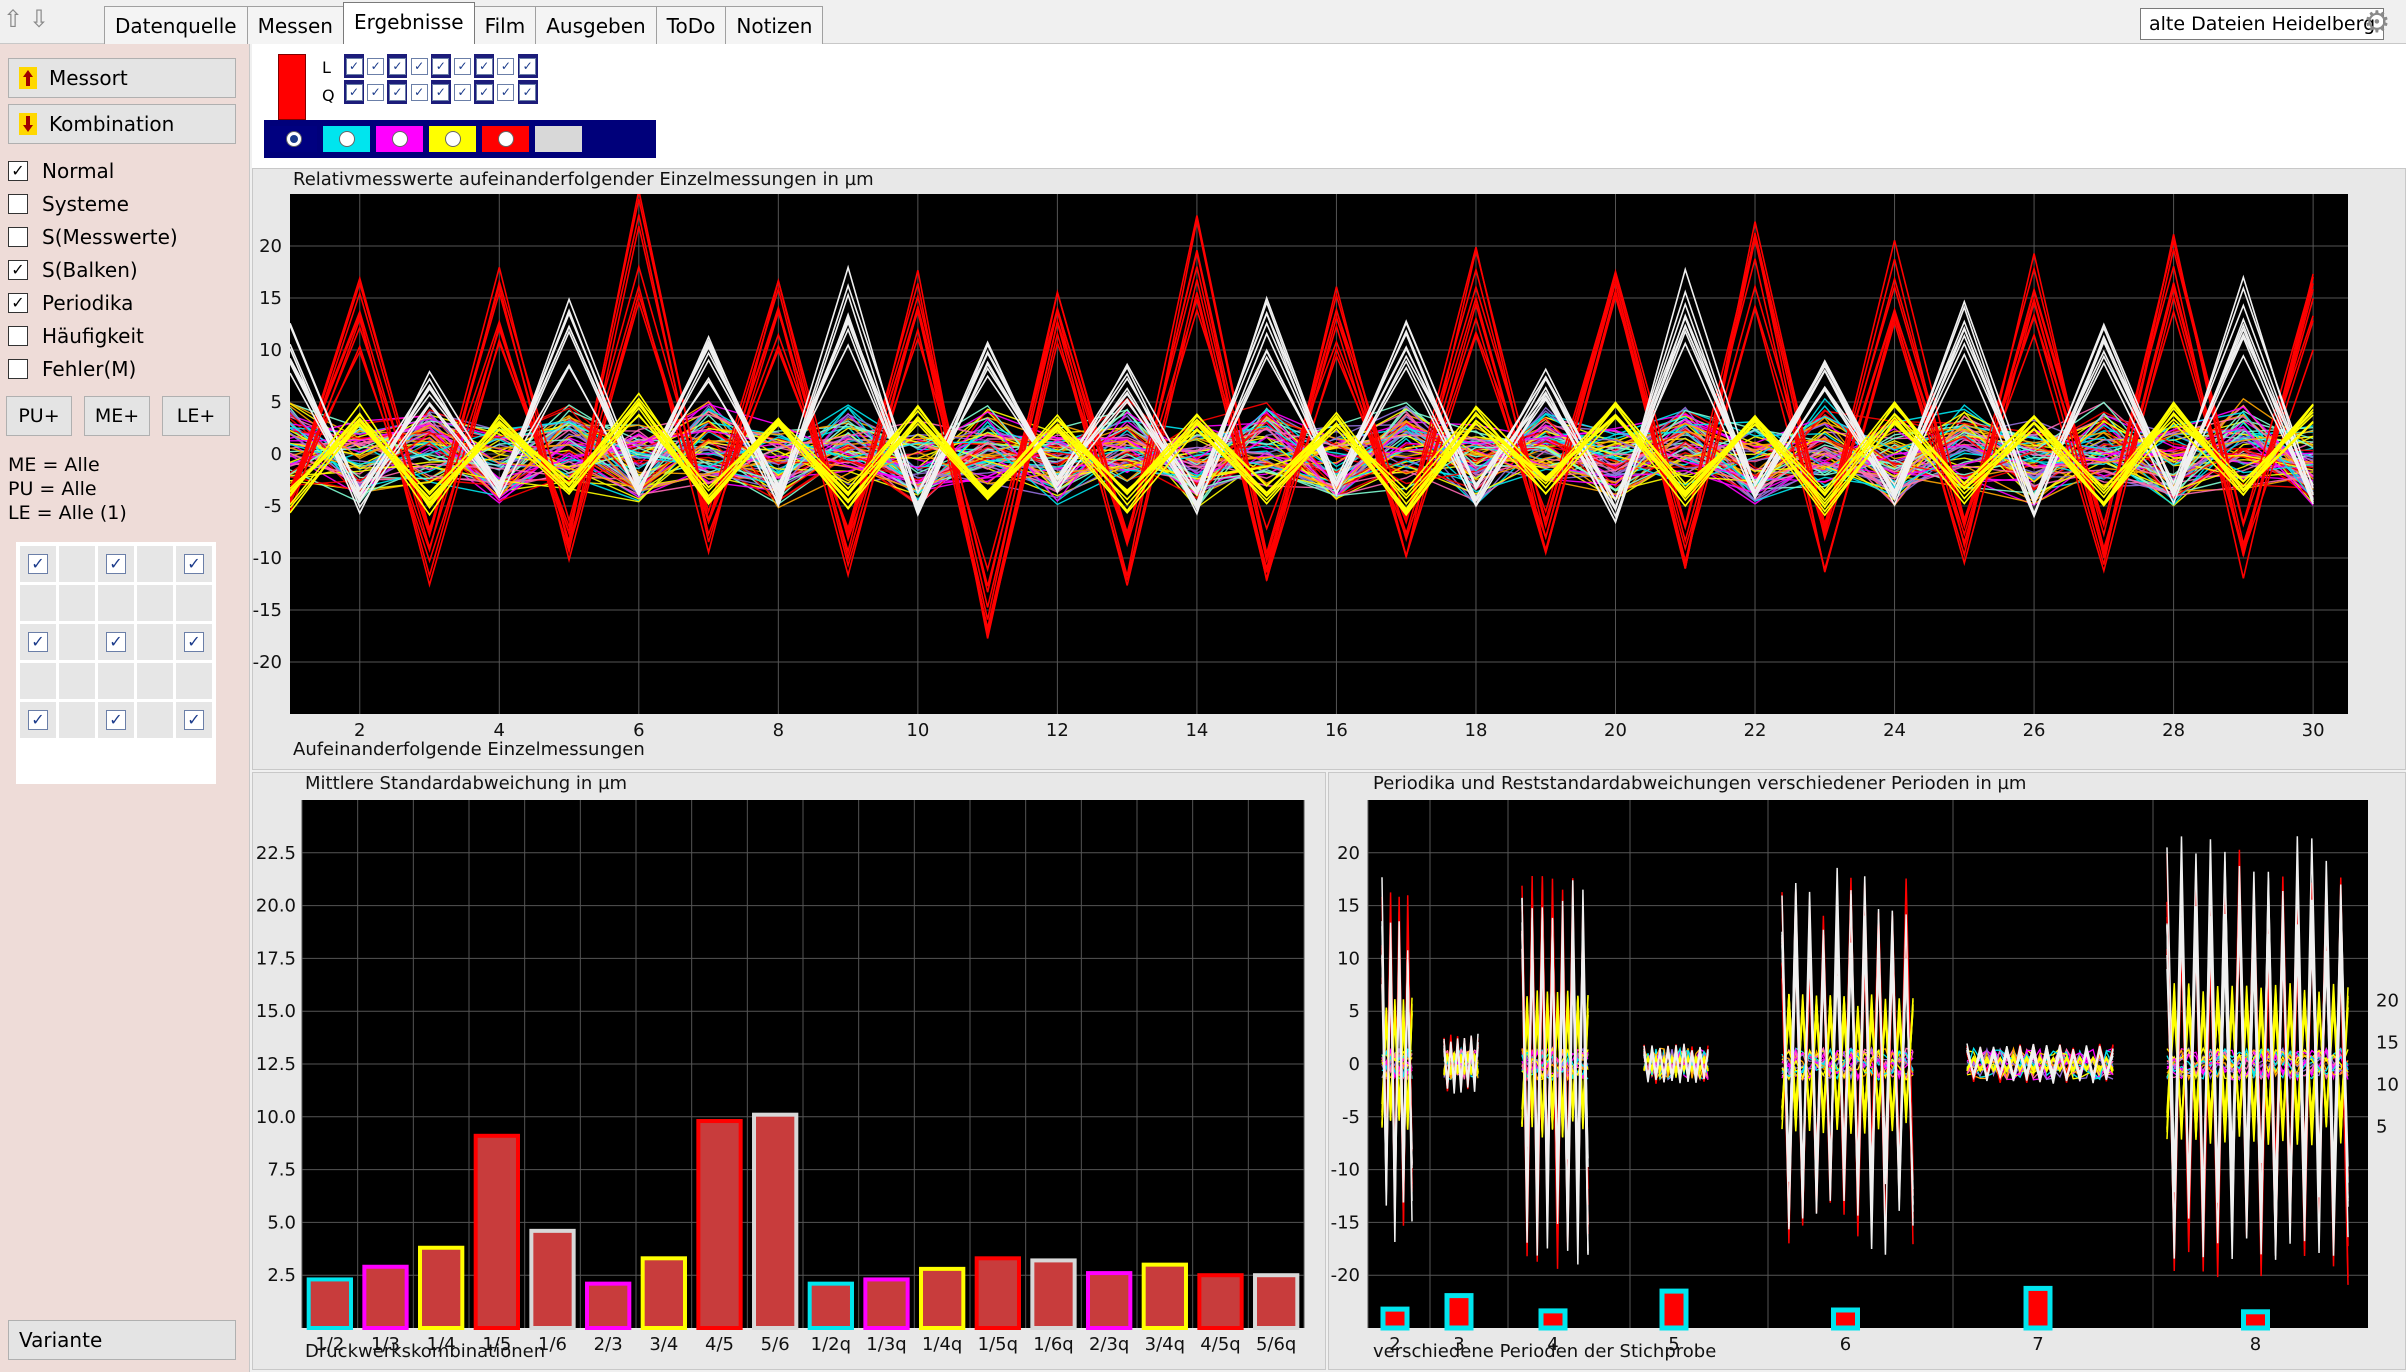 The image size is (2406, 1372). Describe the element at coordinates (196, 416) in the screenshot. I see `le-plus-button: LE+` at that location.